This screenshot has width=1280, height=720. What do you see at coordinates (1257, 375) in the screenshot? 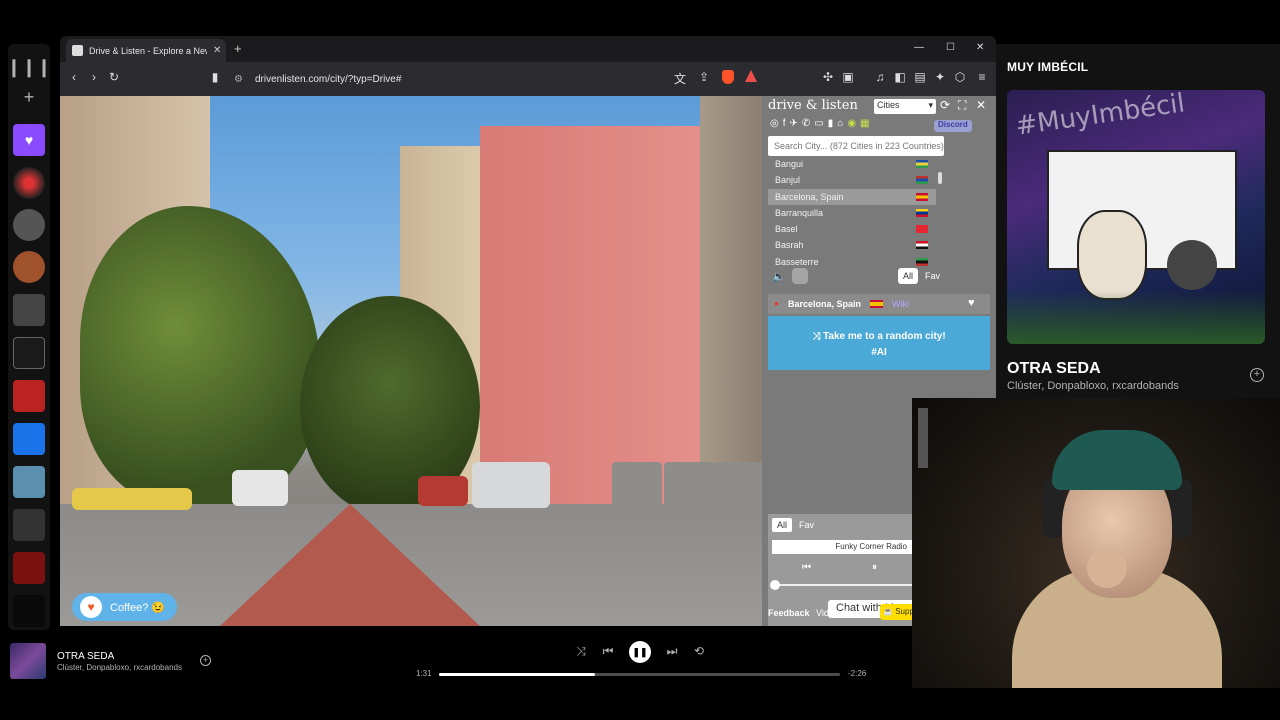
I see `add-to-library-icon: +` at bounding box center [1257, 375].